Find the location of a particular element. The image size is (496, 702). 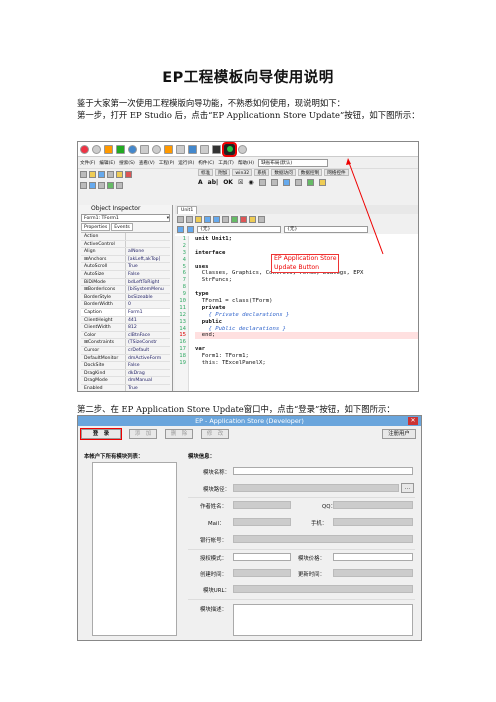

bank-label: 银行帐号： is located at coordinates (213, 541).